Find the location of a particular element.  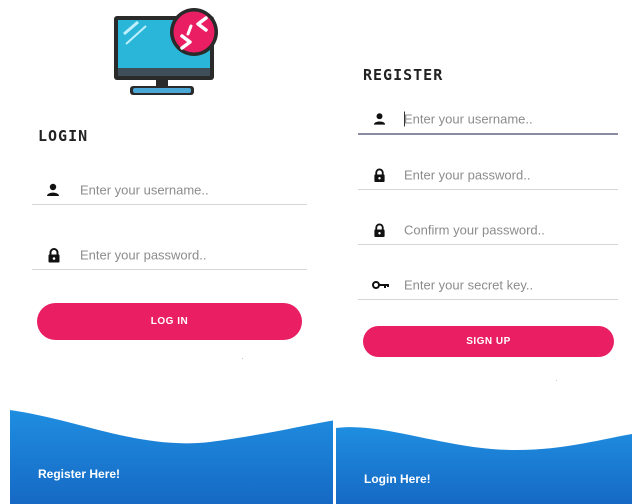

login-username-placeholder: Enter your username.. is located at coordinates (144, 189).